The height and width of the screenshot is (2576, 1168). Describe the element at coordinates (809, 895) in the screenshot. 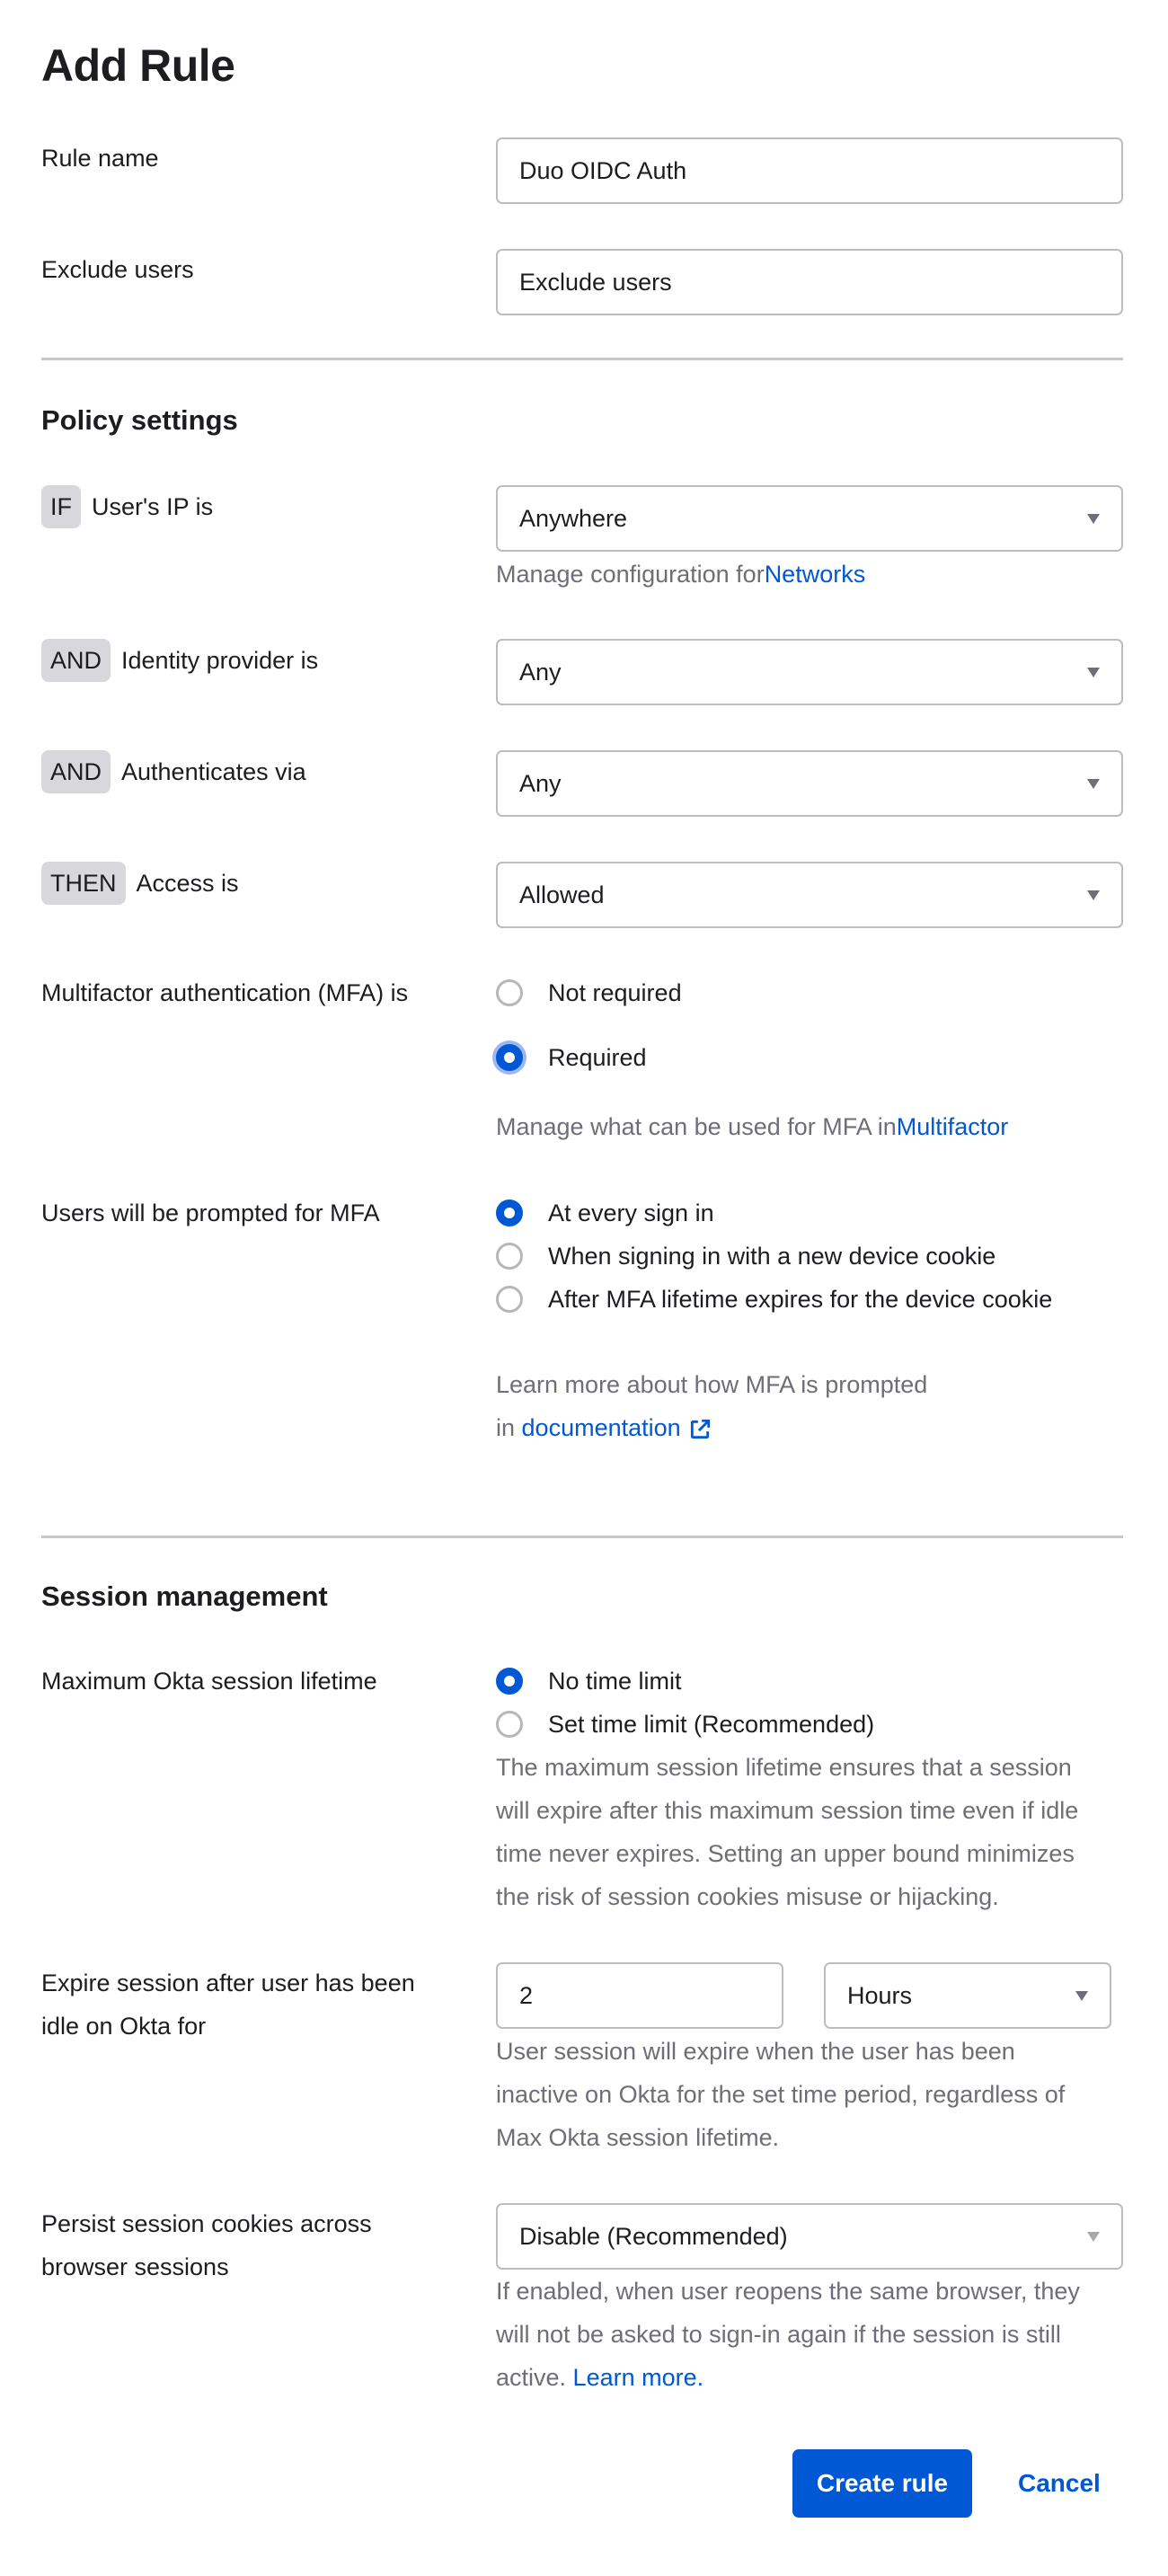

I see `access-select: Allowed` at that location.